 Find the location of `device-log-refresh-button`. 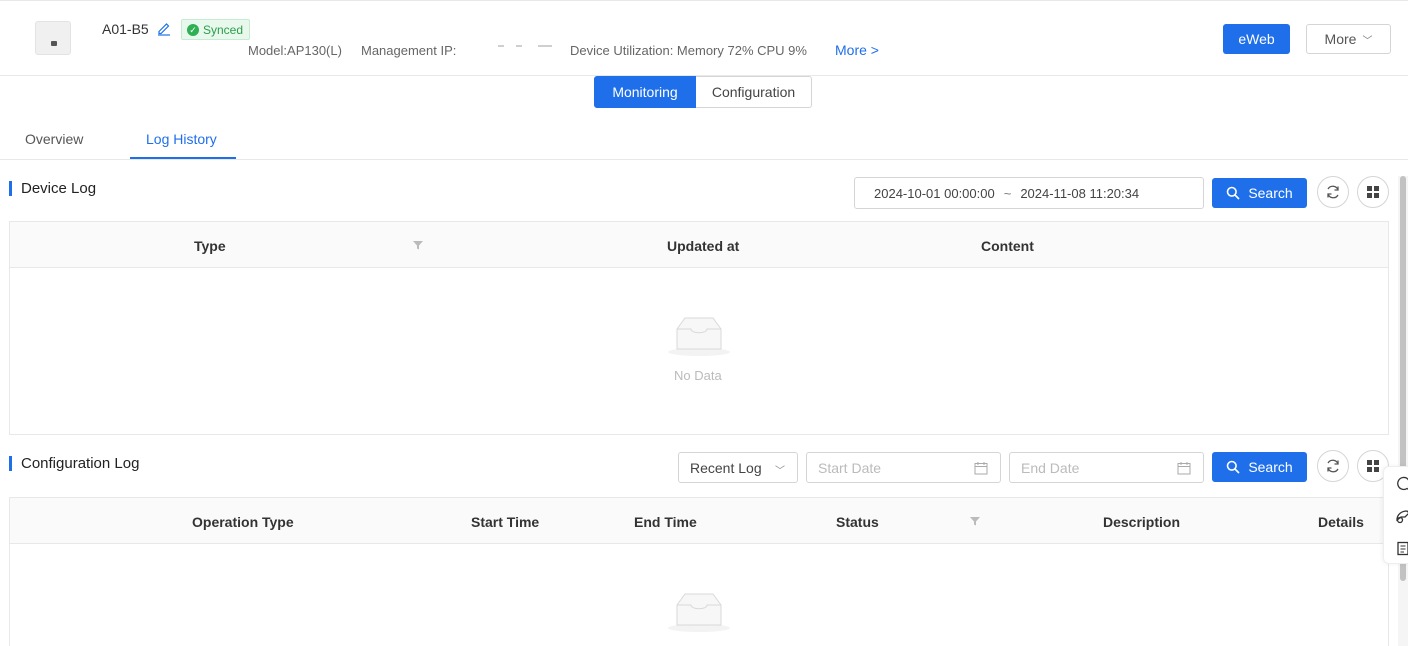

device-log-refresh-button is located at coordinates (1333, 192).